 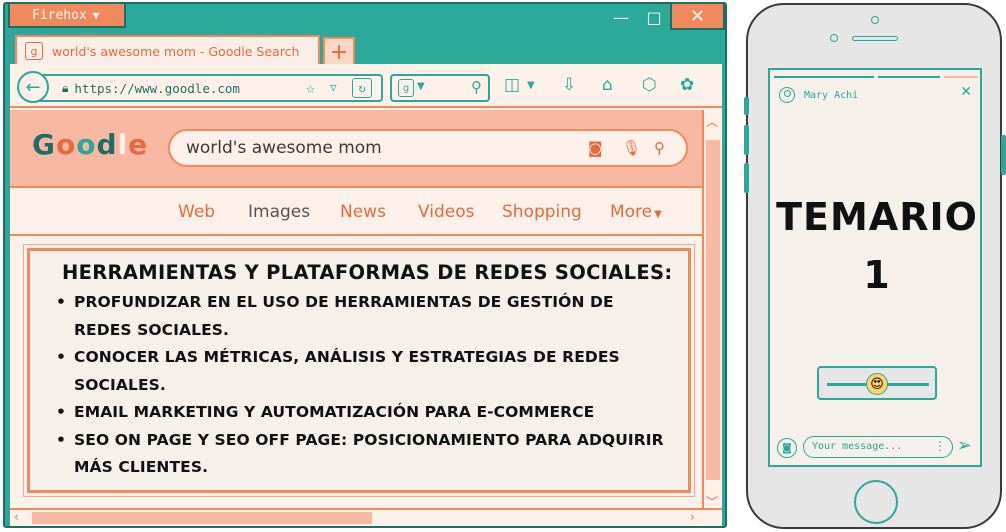 I want to click on scroll-up-icon: ︿, so click(x=712, y=121).